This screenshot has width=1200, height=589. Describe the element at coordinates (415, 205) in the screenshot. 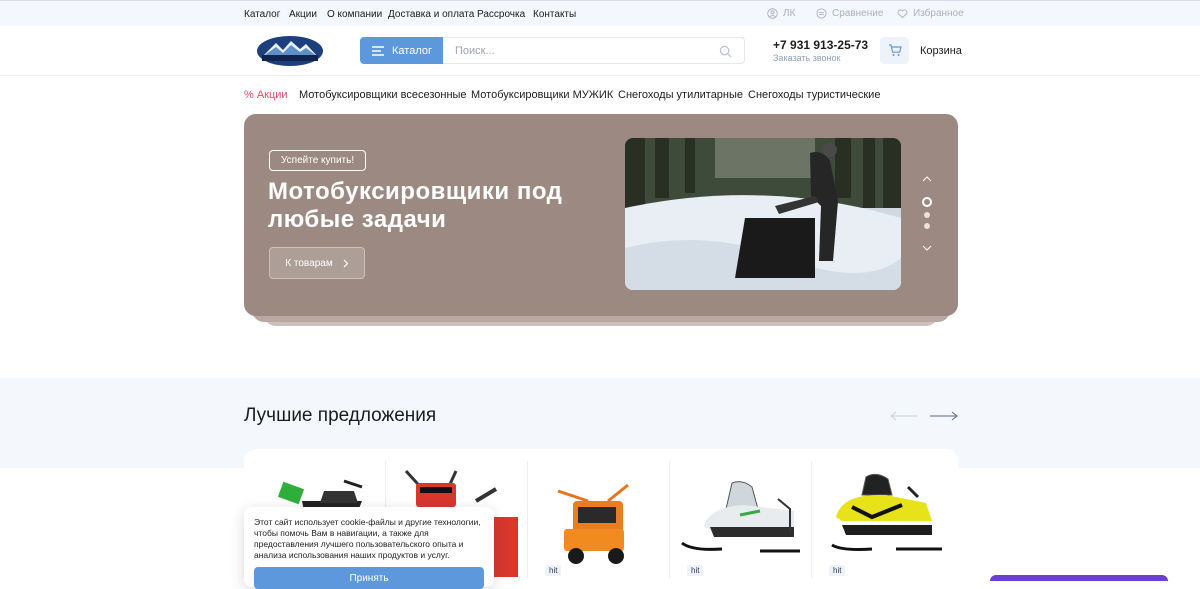

I see `banner-title: Мотобуксировщики под любые задачи` at that location.